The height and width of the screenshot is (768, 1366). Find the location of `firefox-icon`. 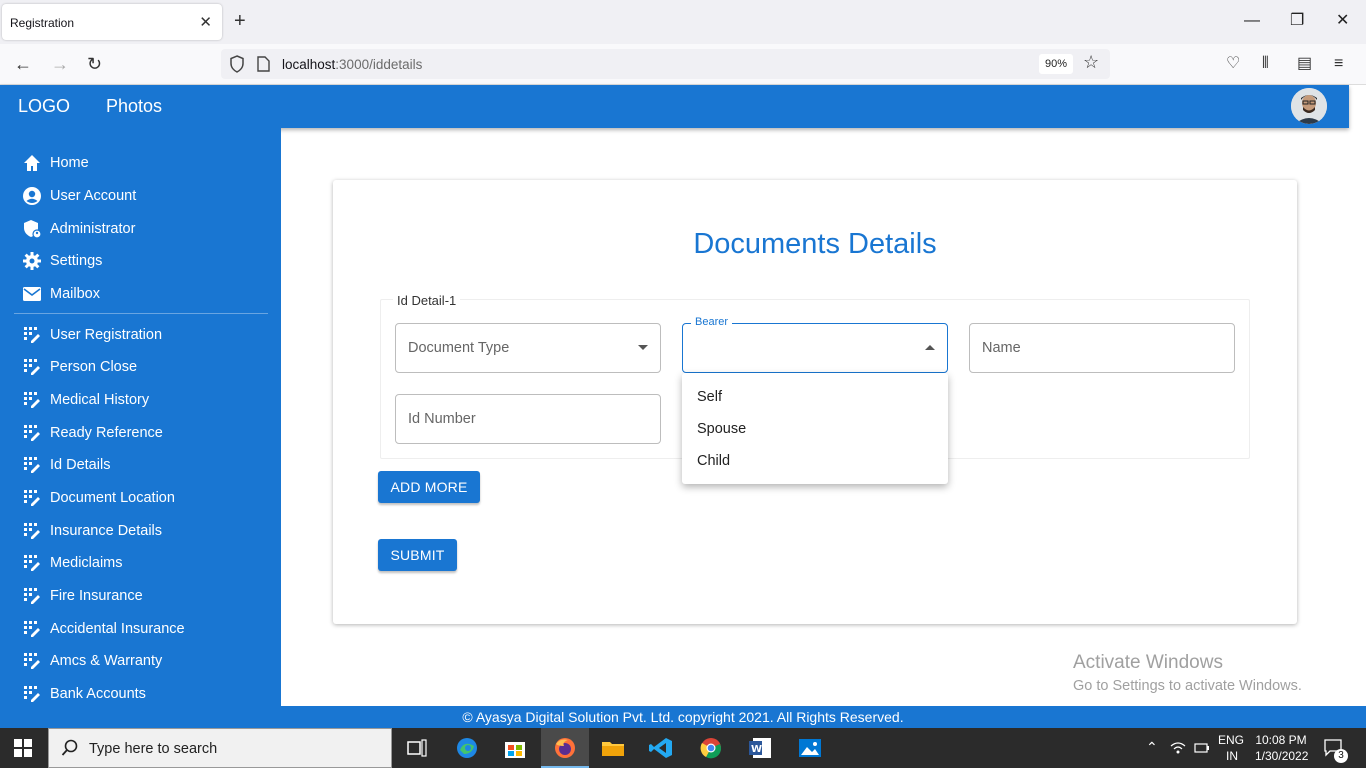

firefox-icon is located at coordinates (565, 748).